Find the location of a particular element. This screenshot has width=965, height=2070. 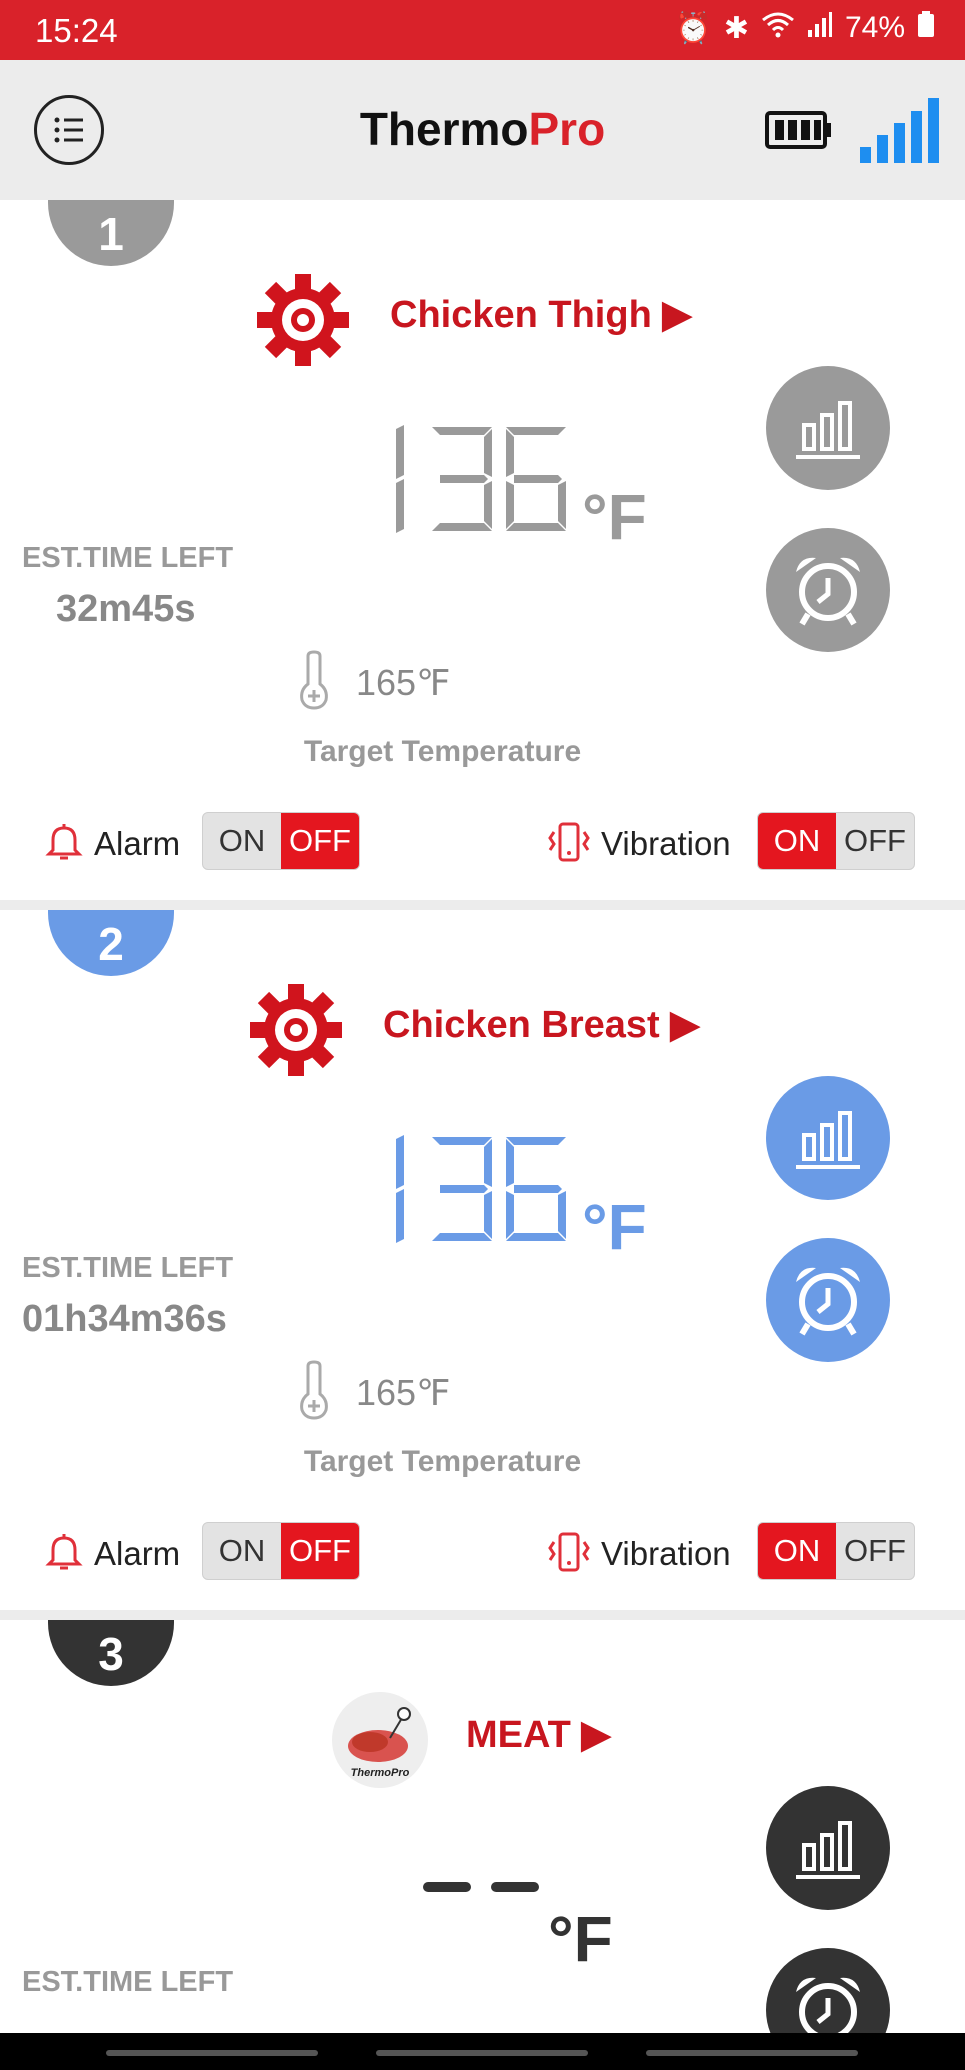

food-selector: Chicken Breast ▶ is located at coordinates (482, 1030).